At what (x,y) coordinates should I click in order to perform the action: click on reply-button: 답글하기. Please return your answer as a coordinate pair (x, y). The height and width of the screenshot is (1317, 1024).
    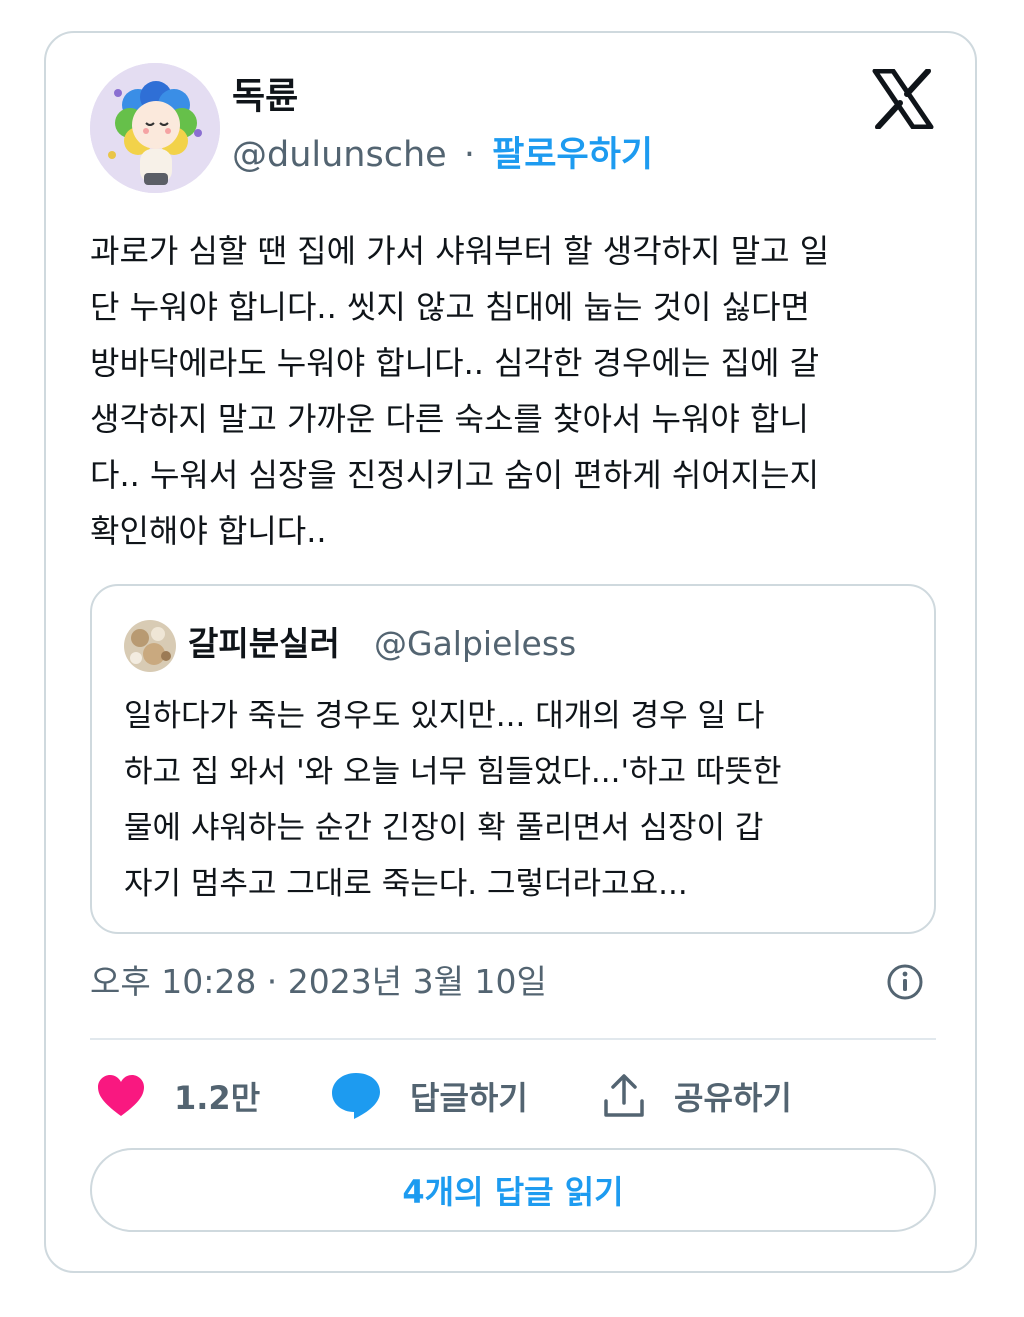
    Looking at the image, I should click on (429, 1096).